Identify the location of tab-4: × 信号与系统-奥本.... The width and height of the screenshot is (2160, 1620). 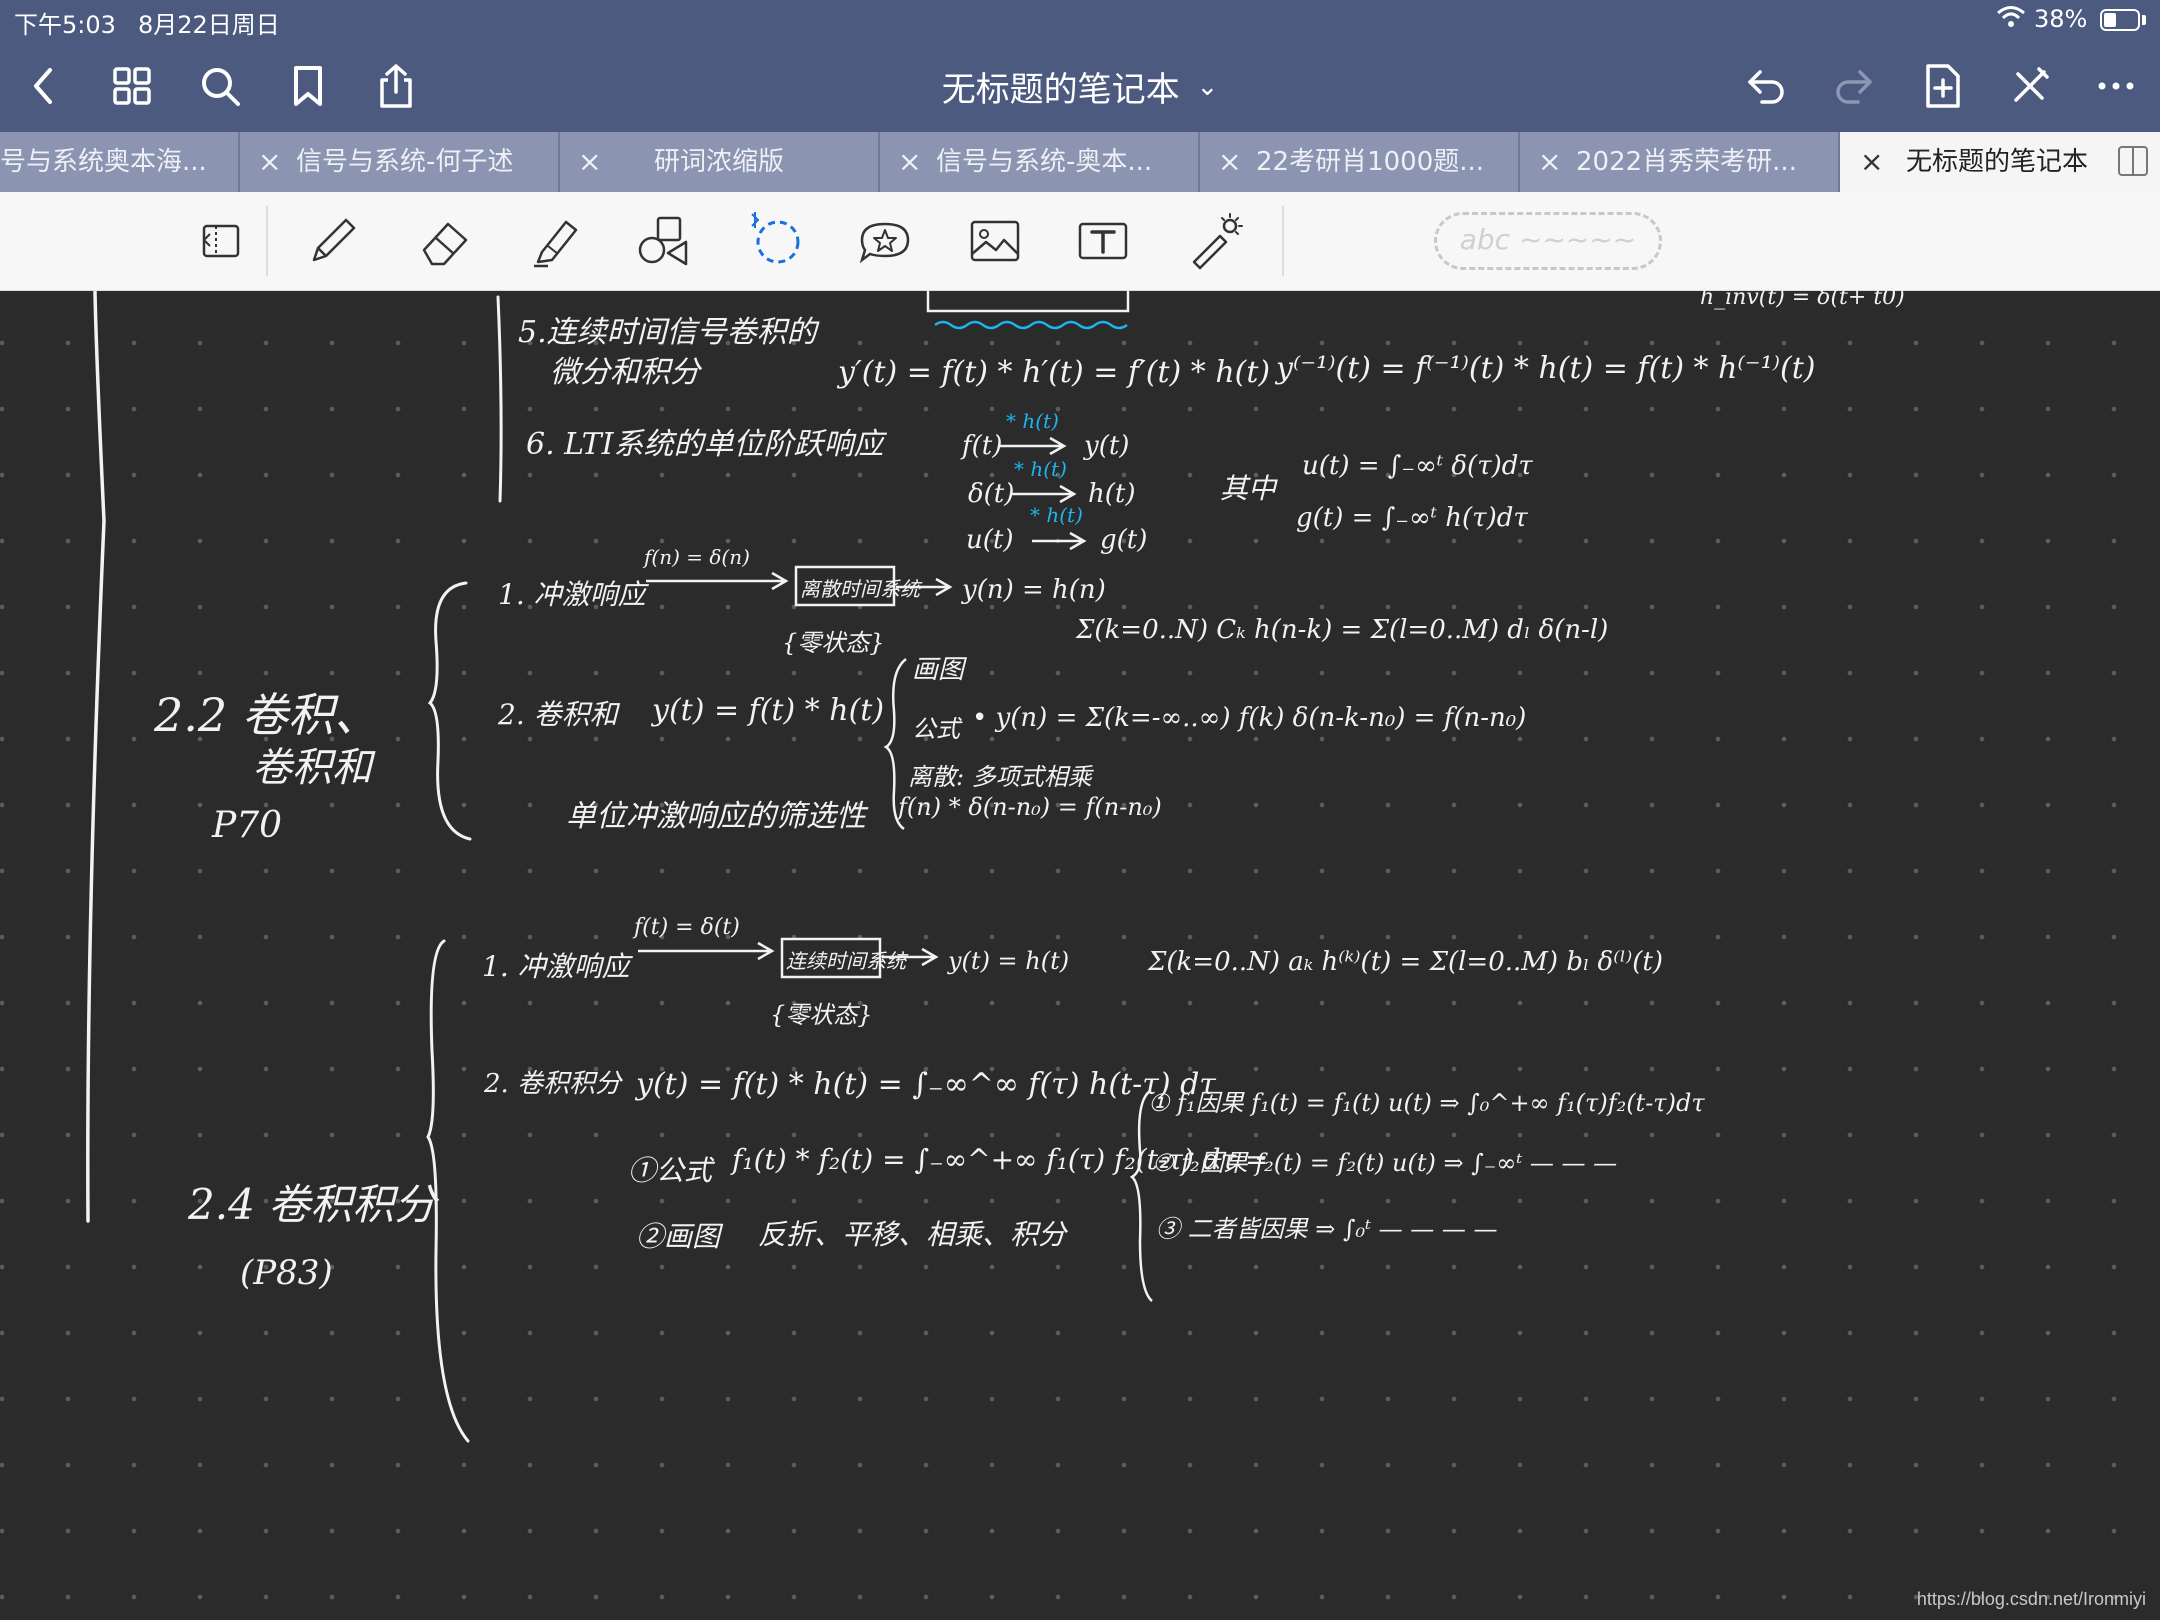
(1040, 162).